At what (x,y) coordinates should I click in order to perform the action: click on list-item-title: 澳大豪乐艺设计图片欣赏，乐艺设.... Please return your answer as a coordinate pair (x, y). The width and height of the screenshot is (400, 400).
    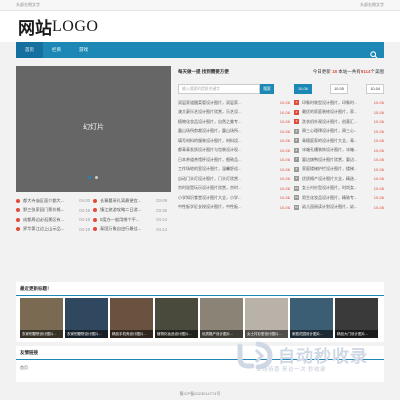
    Looking at the image, I should click on (227, 112).